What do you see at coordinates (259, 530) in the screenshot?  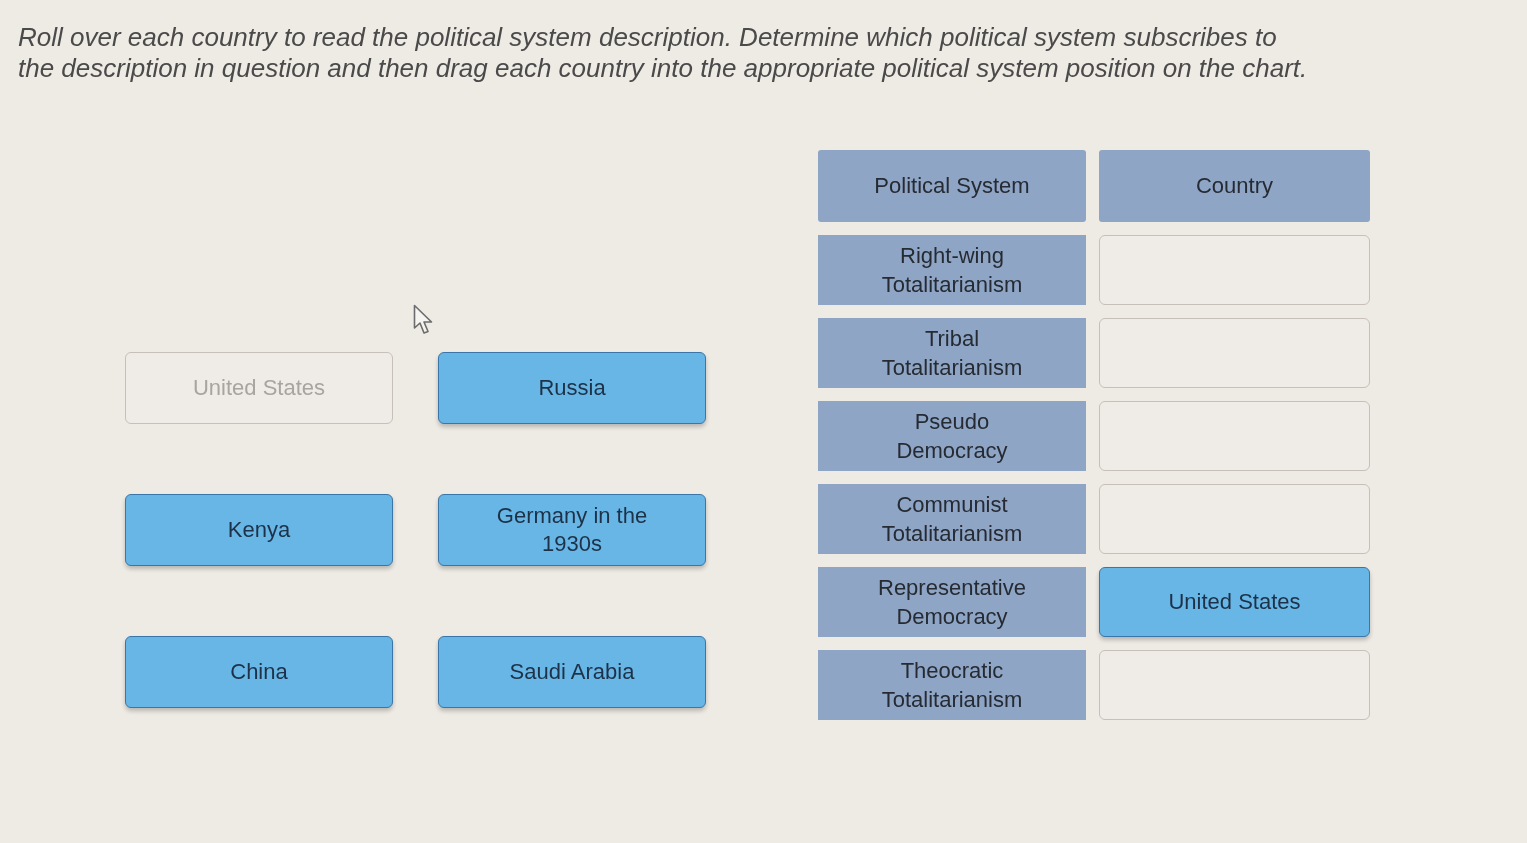 I see `country-tile: Kenya` at bounding box center [259, 530].